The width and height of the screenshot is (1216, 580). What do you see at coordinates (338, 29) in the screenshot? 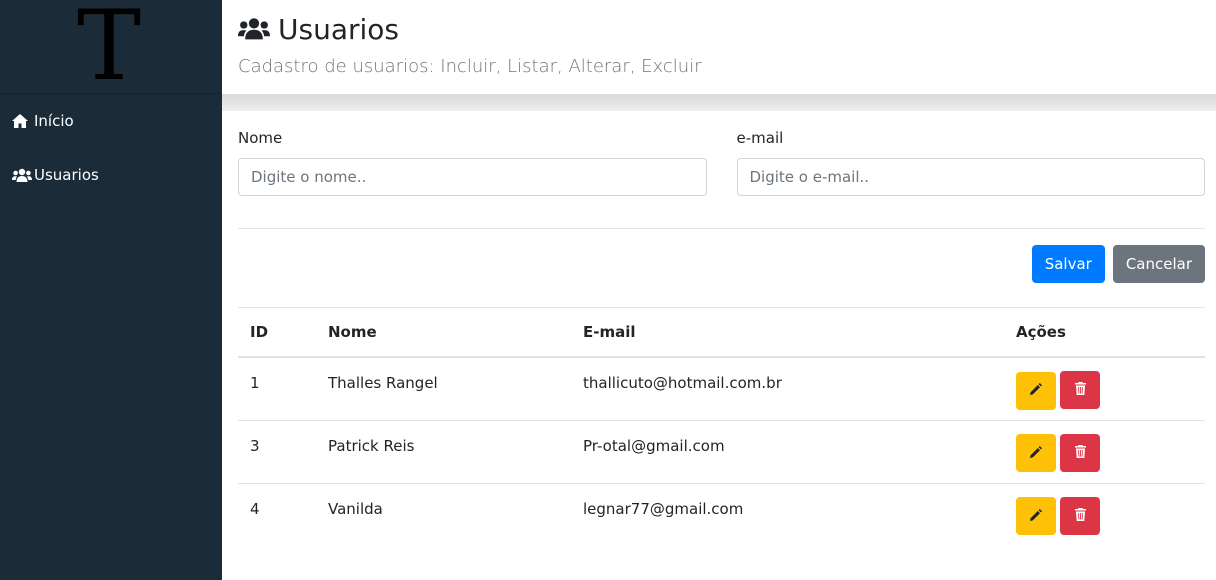
I see `page-title-text: Usuarios` at bounding box center [338, 29].